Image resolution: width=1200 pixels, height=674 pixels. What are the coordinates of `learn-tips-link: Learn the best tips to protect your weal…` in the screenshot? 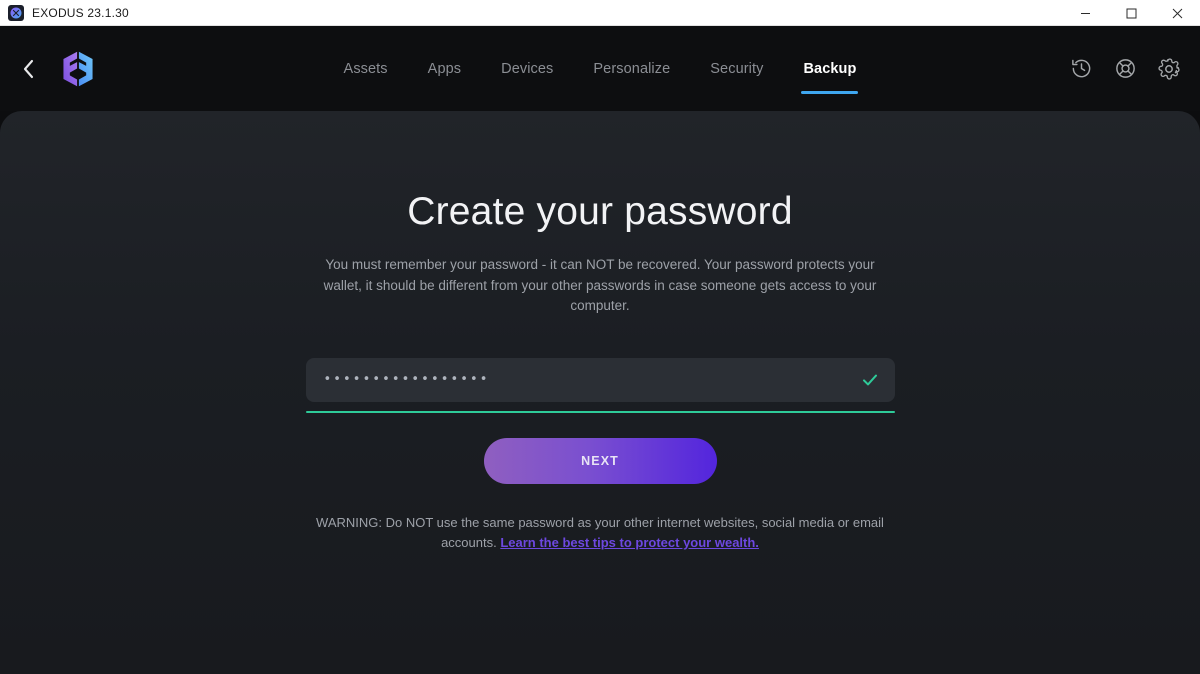 It's located at (629, 542).